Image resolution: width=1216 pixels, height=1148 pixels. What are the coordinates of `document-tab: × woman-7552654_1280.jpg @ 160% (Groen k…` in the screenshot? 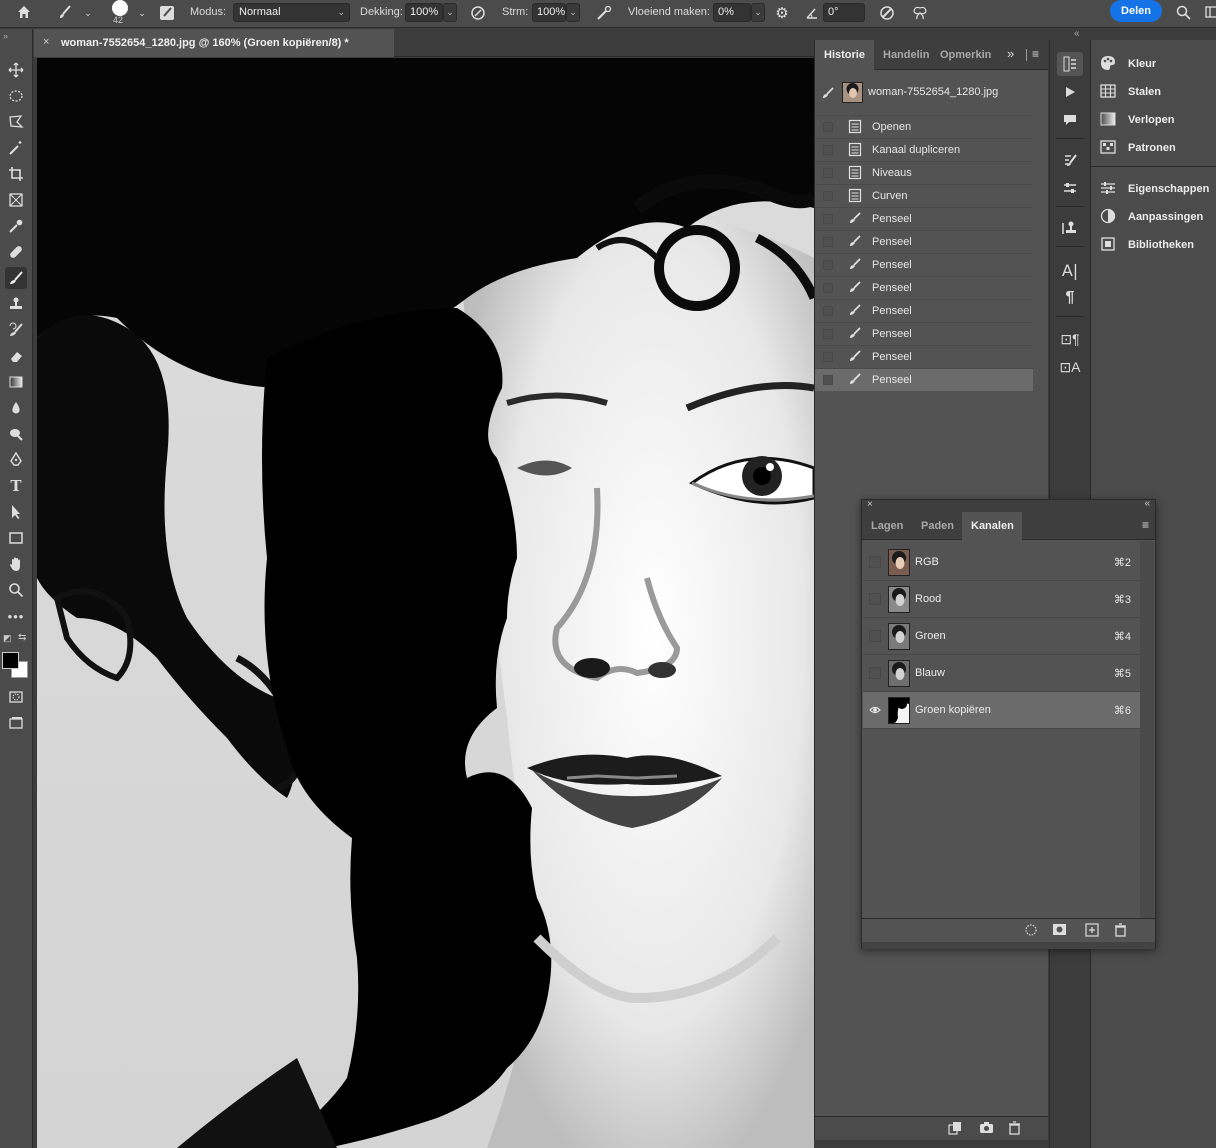 It's located at (214, 43).